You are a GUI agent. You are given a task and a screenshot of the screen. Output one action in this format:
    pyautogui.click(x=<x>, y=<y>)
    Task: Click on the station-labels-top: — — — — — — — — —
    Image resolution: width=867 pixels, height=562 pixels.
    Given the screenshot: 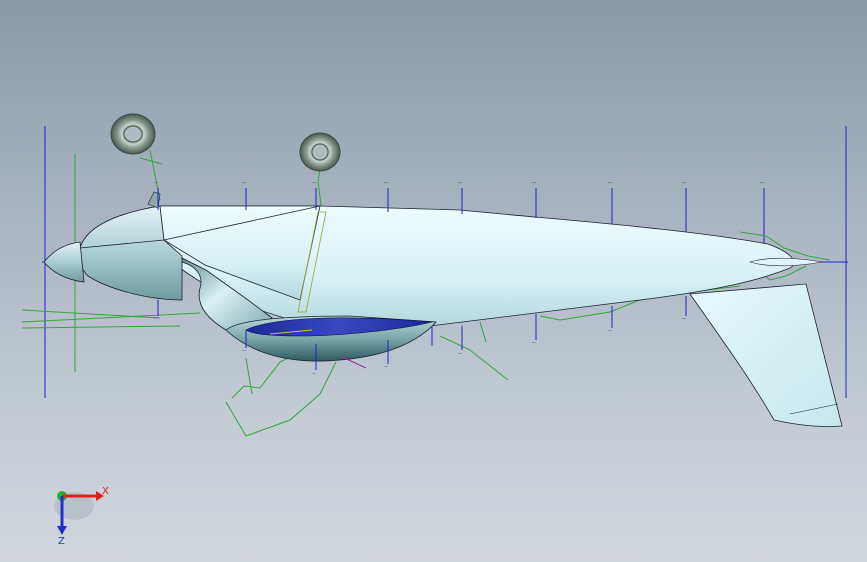 What is the action you would take?
    pyautogui.click(x=459, y=182)
    